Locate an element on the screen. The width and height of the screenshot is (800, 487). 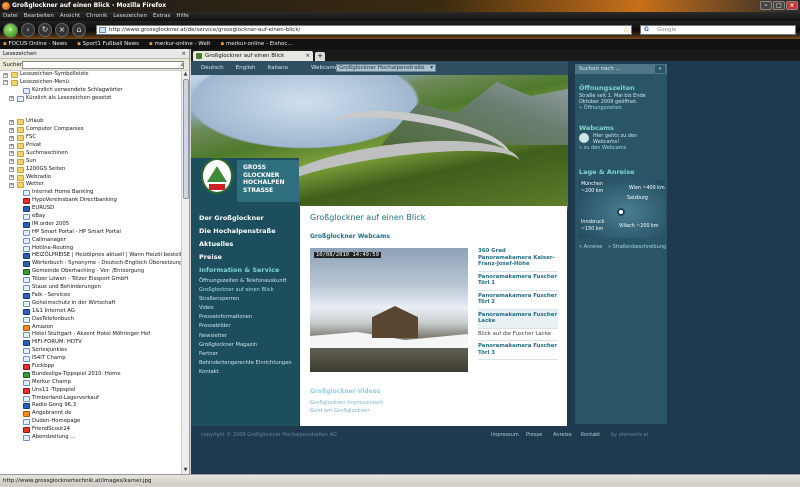
bookmark-item: HypoVereinsbank Directbanking is located at coordinates (91, 201).